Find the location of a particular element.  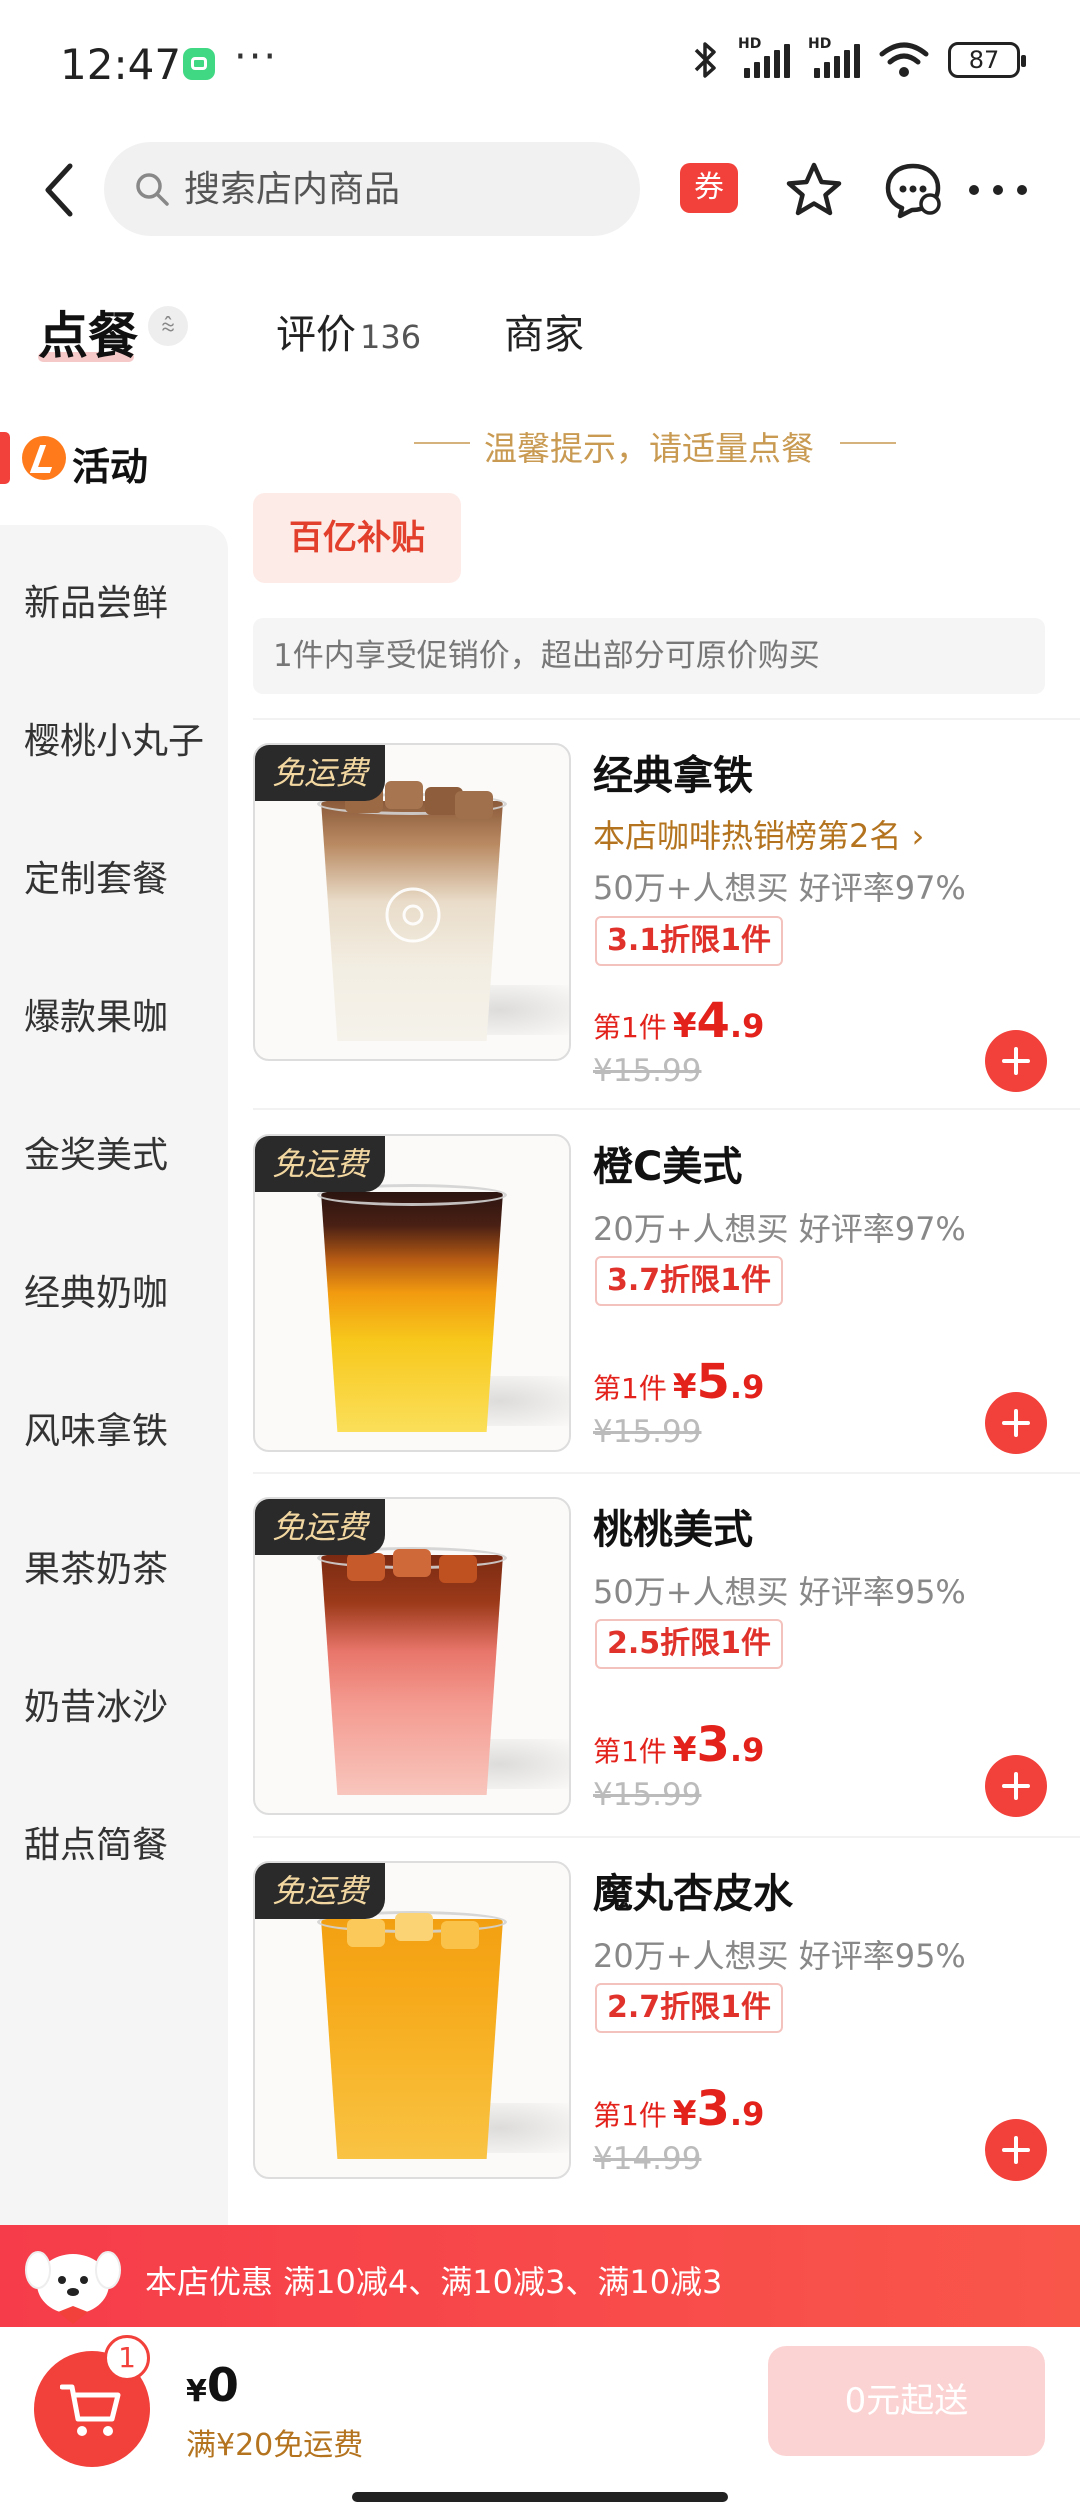

reviews-count: 136 is located at coordinates (391, 337).